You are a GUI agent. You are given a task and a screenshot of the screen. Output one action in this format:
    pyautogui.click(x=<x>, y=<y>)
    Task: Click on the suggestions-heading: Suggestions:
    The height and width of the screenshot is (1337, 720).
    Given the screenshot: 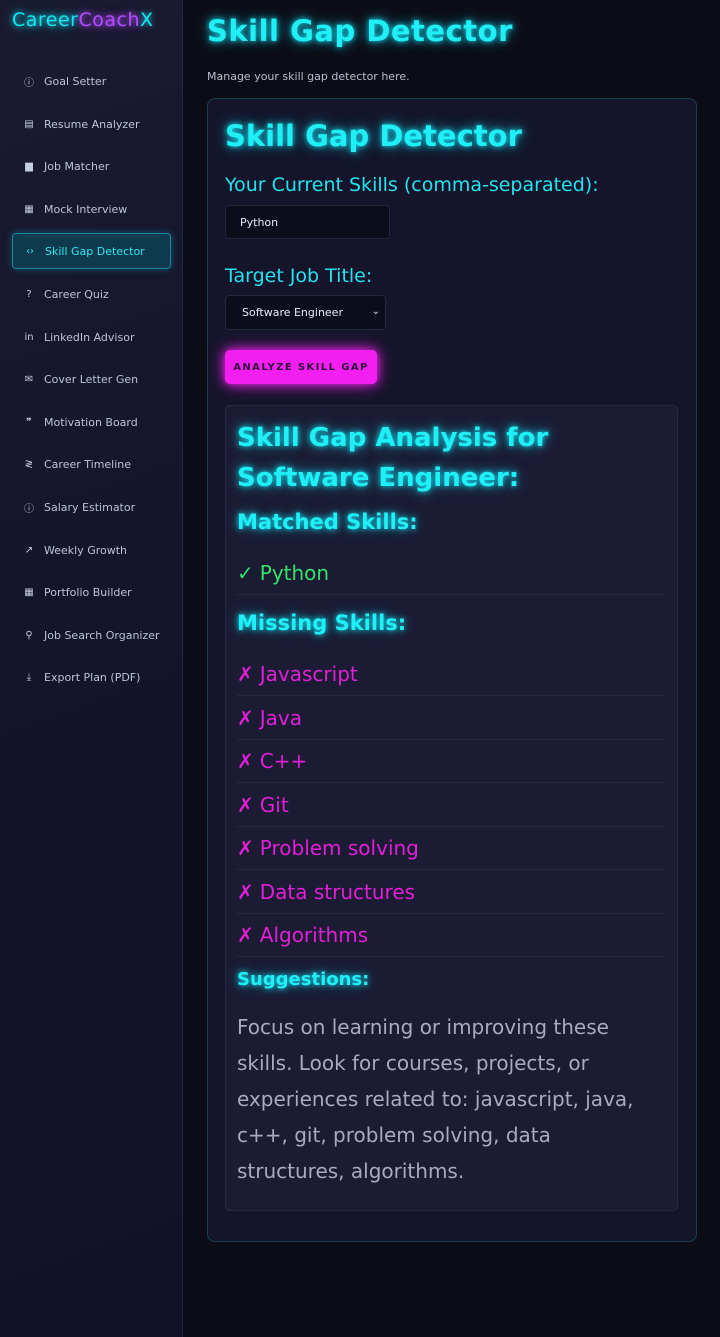 What is the action you would take?
    pyautogui.click(x=303, y=979)
    